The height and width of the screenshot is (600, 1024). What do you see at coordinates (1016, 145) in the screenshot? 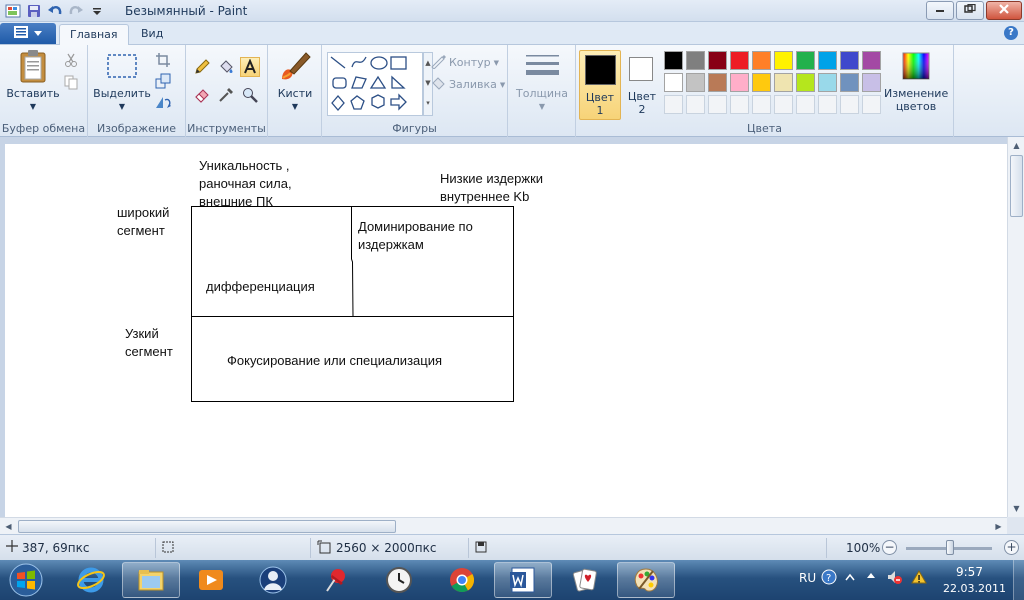
I see `scroll-up-icon: ▲` at bounding box center [1016, 145].